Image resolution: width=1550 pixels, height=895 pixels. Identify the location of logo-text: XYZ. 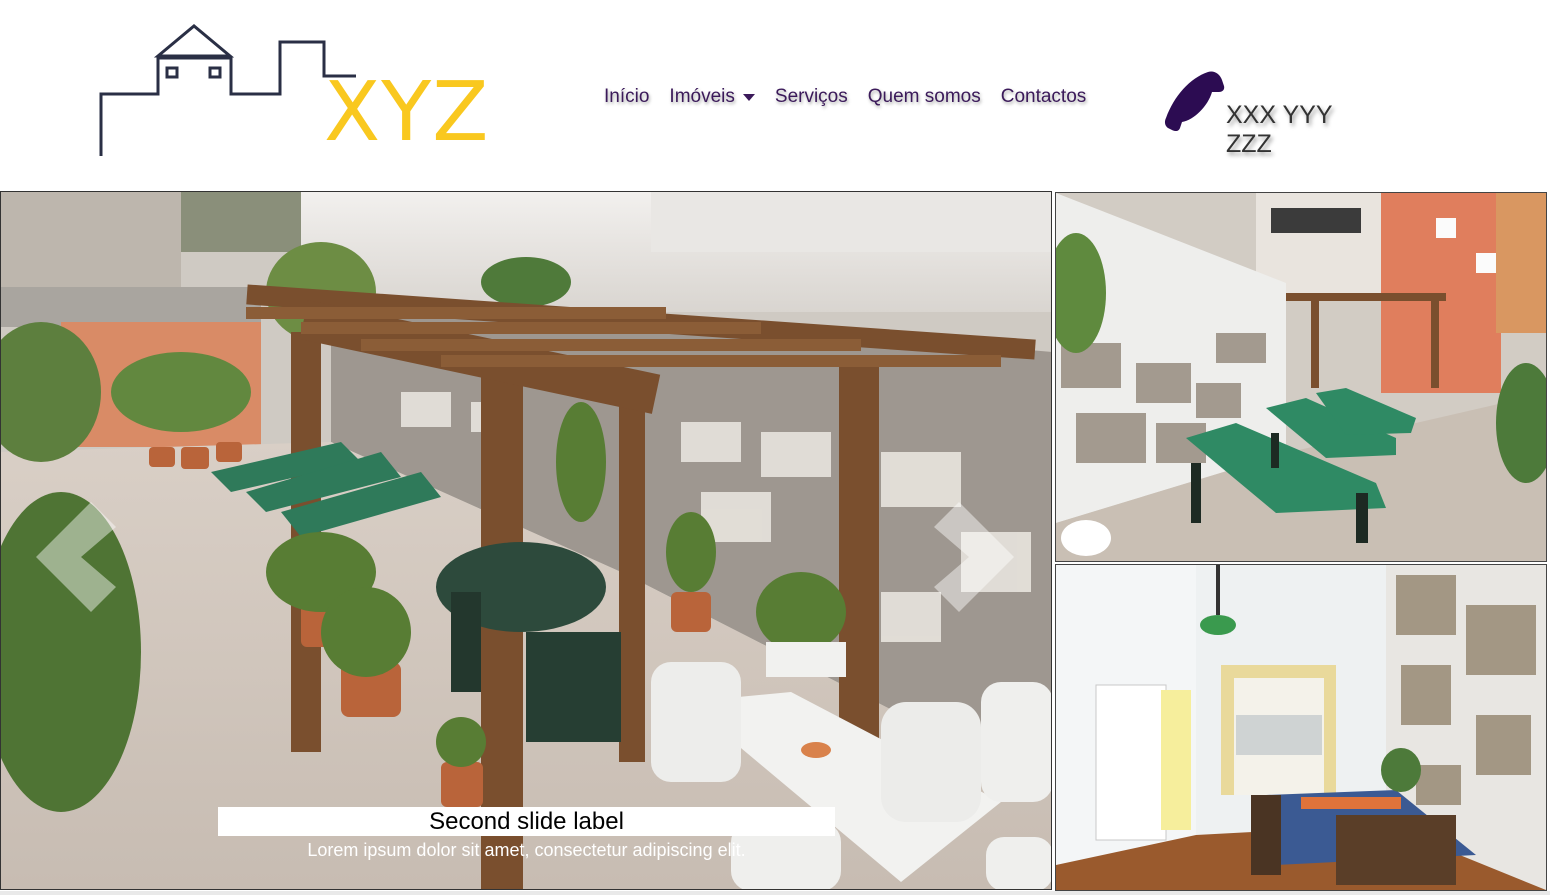
(407, 112).